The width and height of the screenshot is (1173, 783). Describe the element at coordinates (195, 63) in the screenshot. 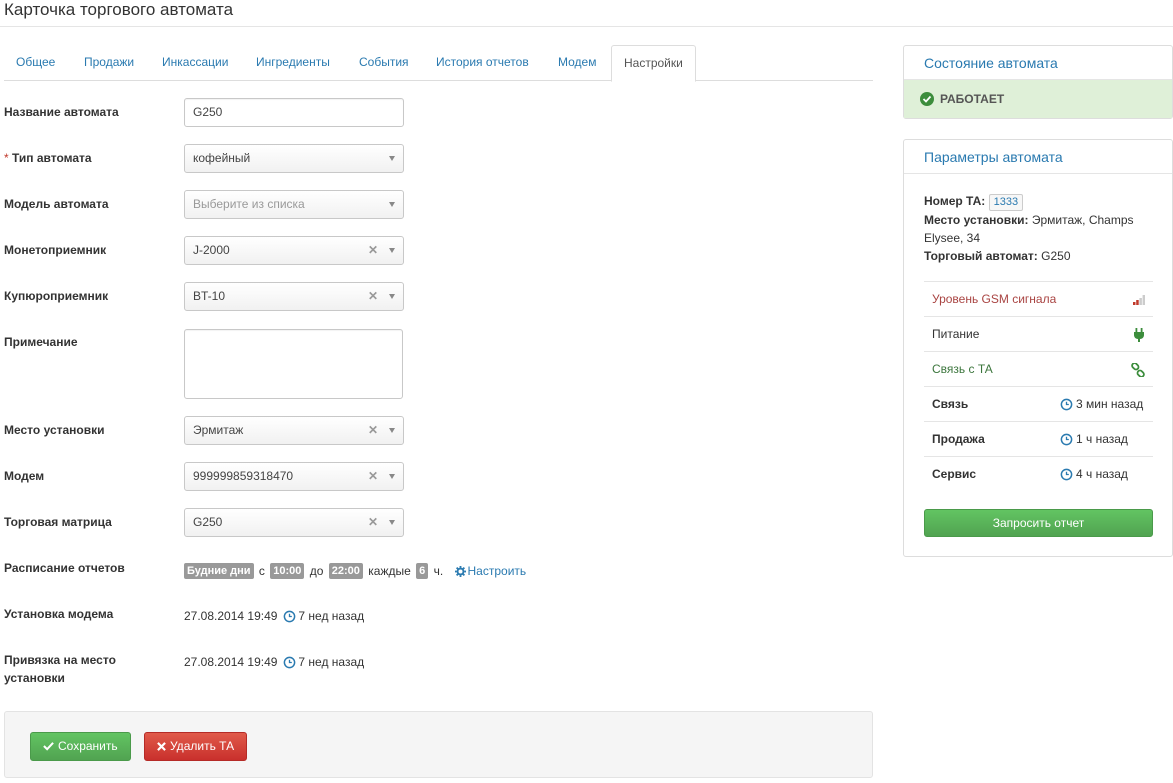

I see `tab-collections: Инкассации` at that location.